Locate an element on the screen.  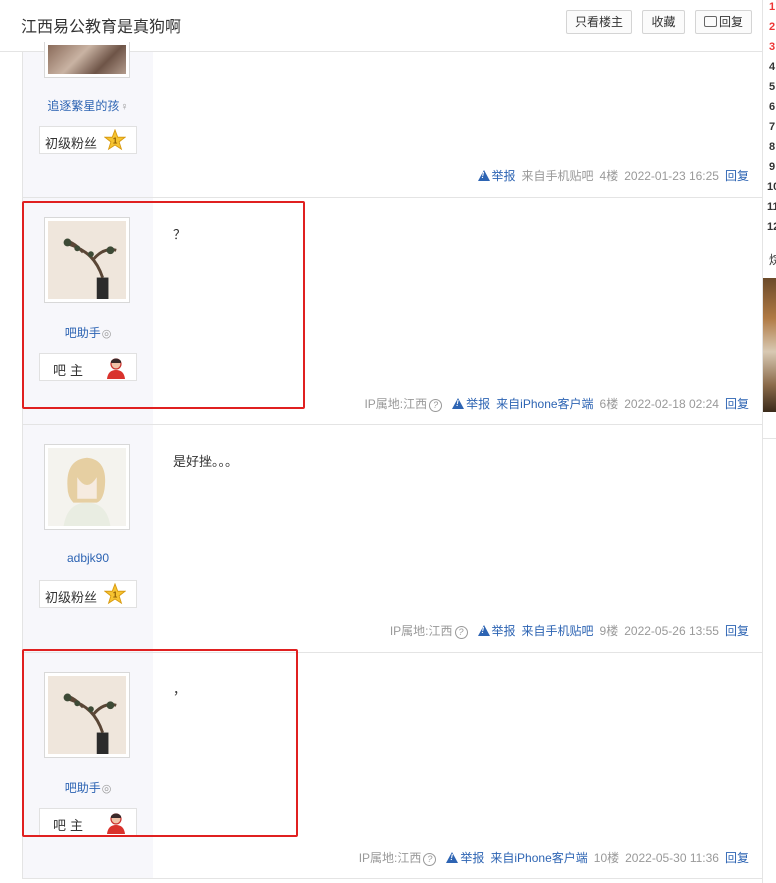
rank-number: 1 is located at coordinates (772, 7).